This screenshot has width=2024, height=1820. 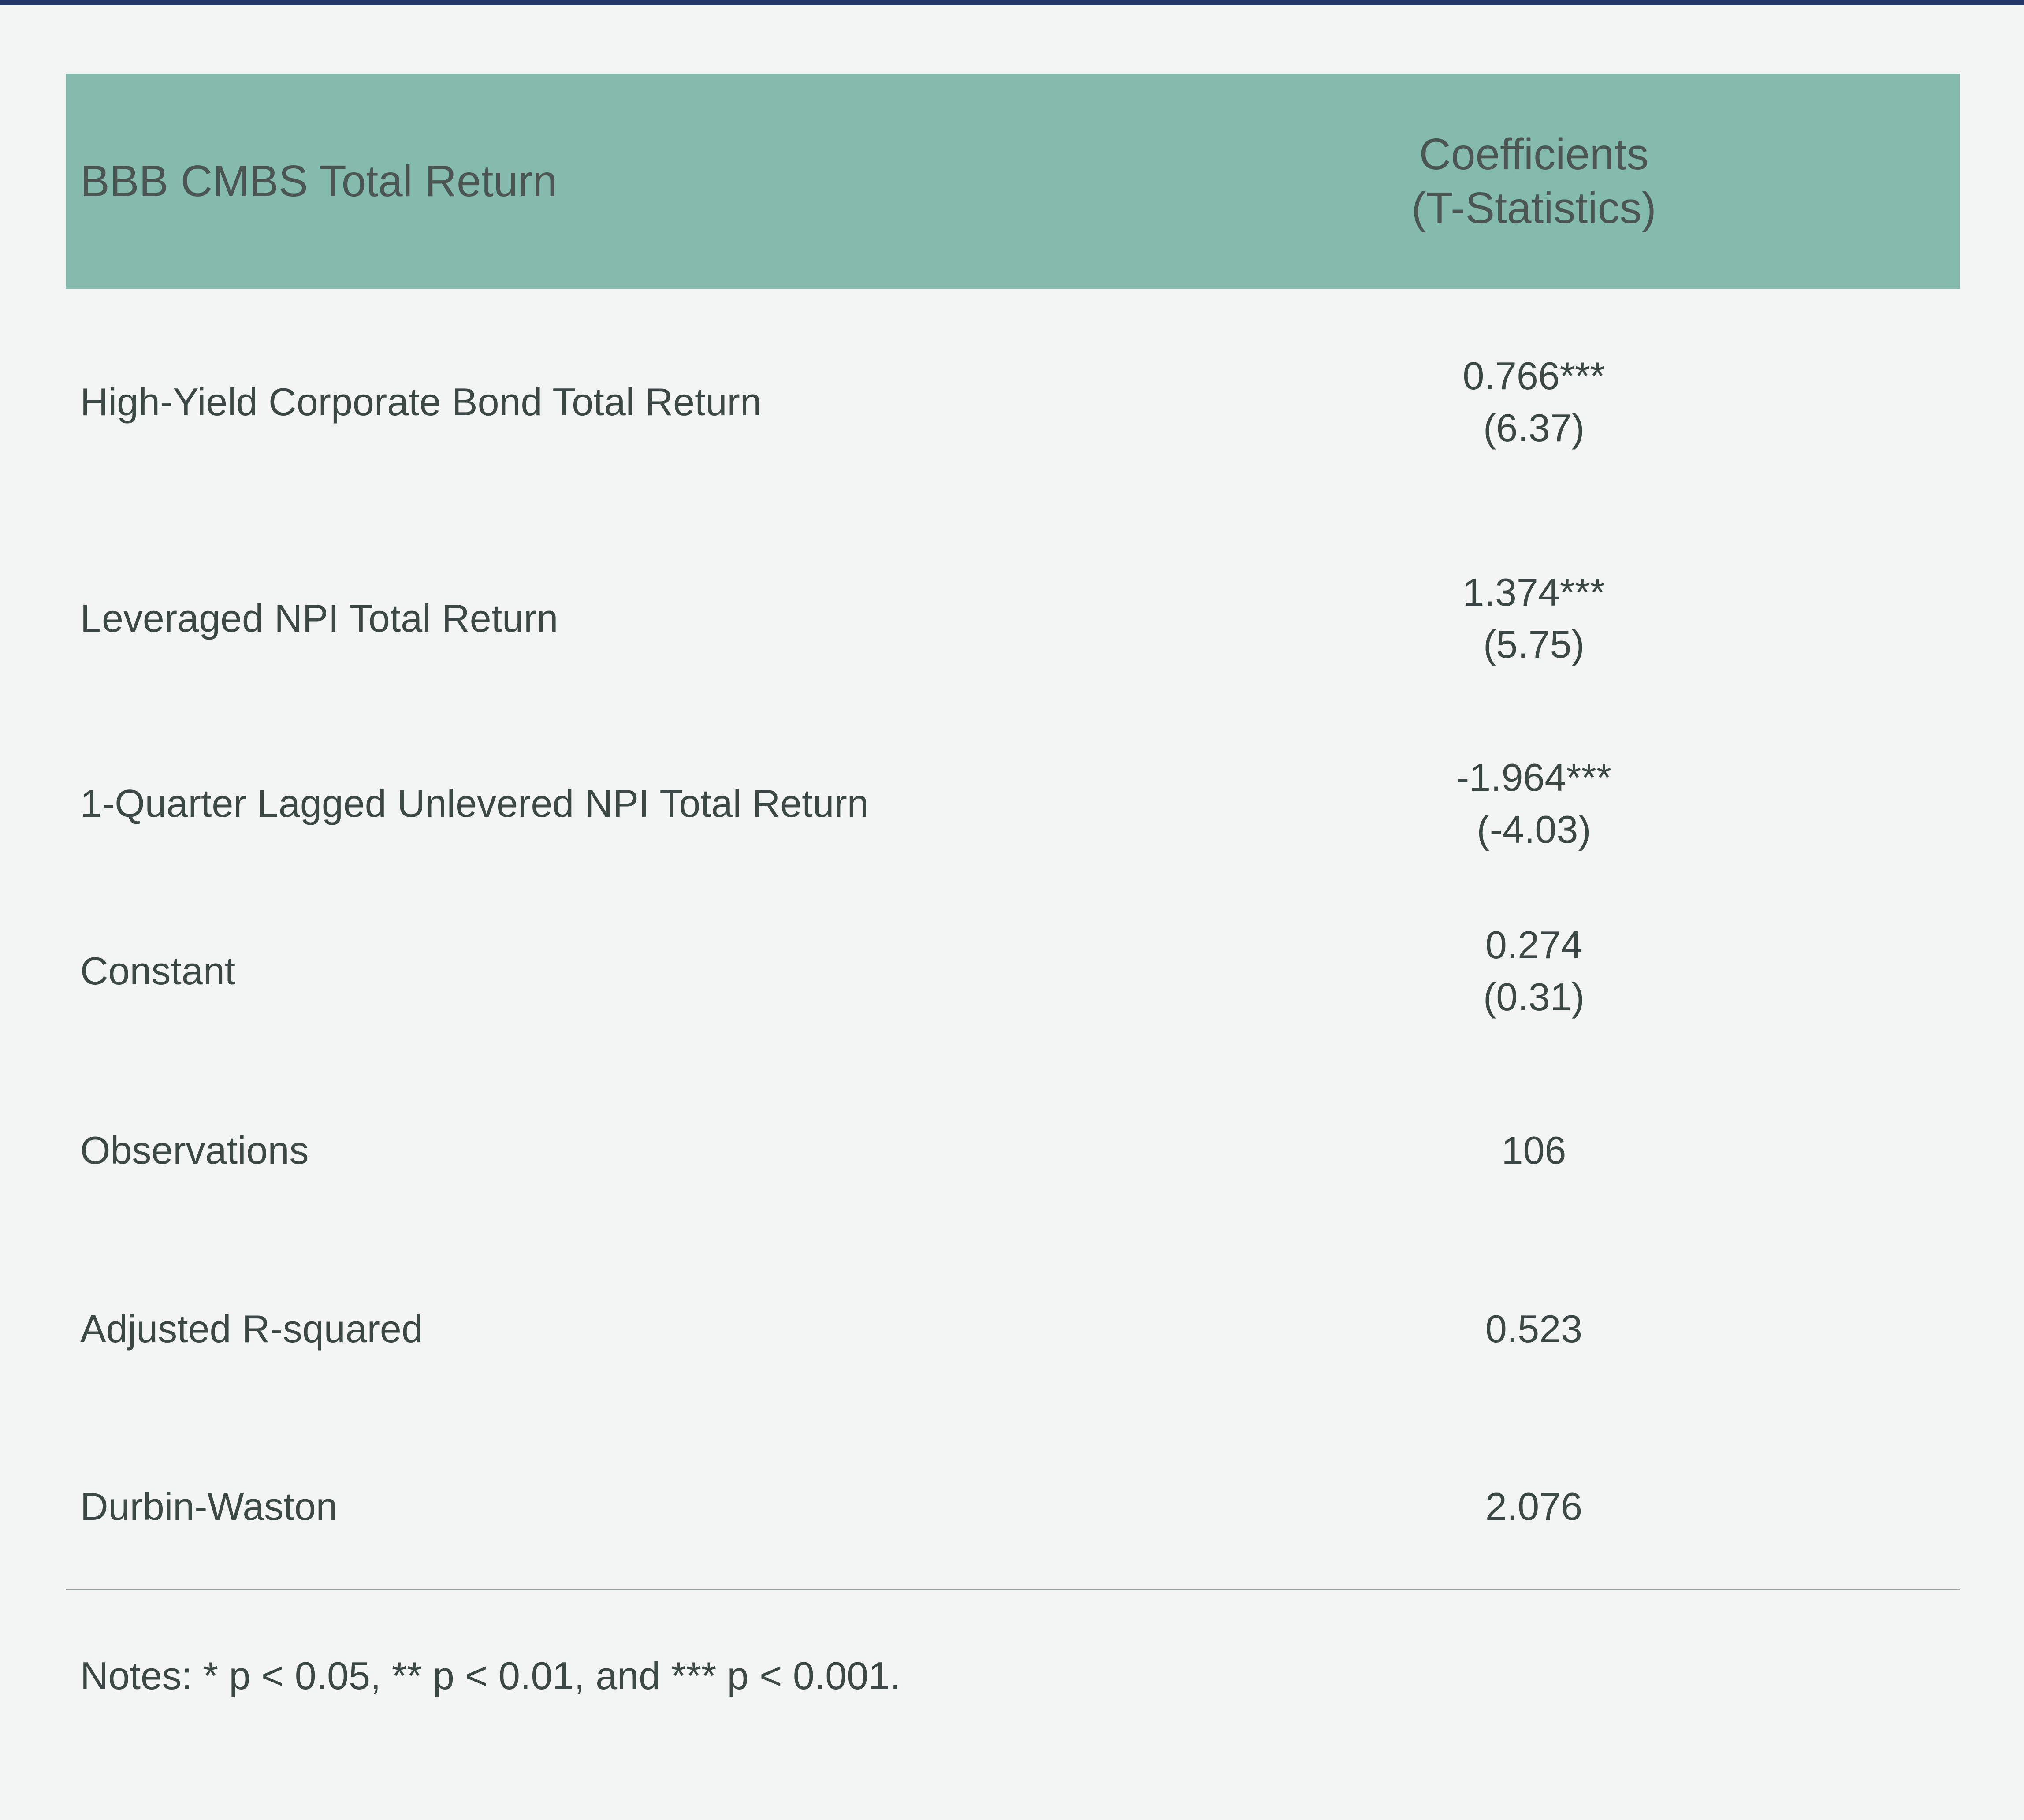 I want to click on adjusted-r-squared-value: 0.523, so click(x=1534, y=1329).